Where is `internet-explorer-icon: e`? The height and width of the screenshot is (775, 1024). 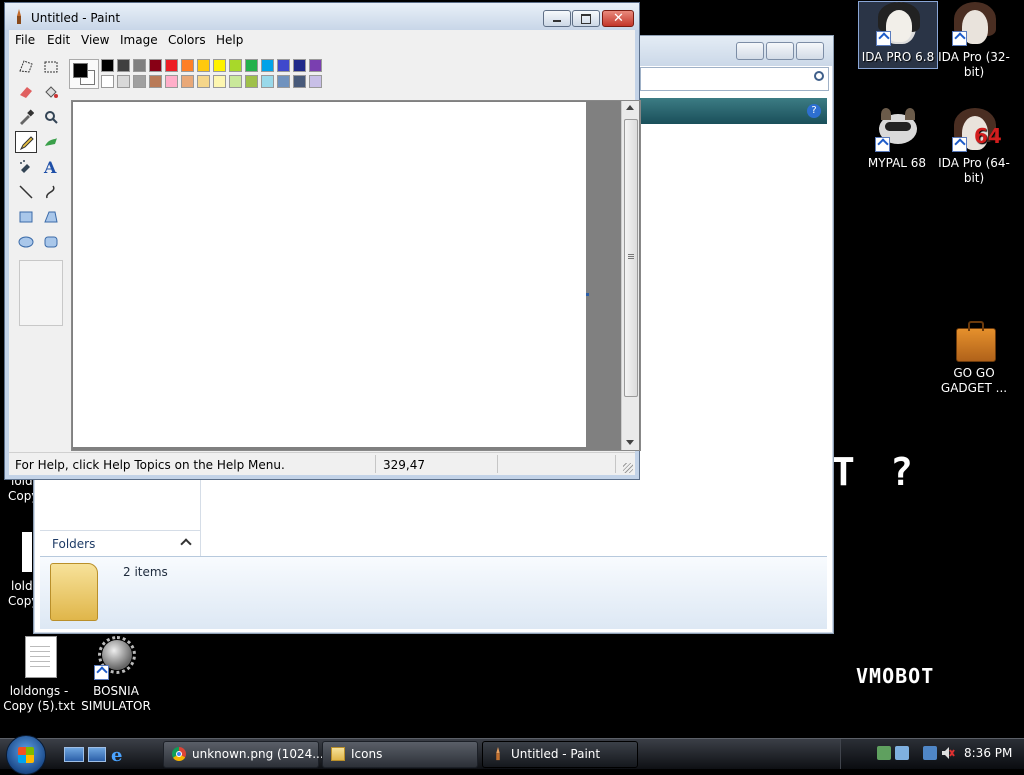 internet-explorer-icon: e is located at coordinates (116, 755).